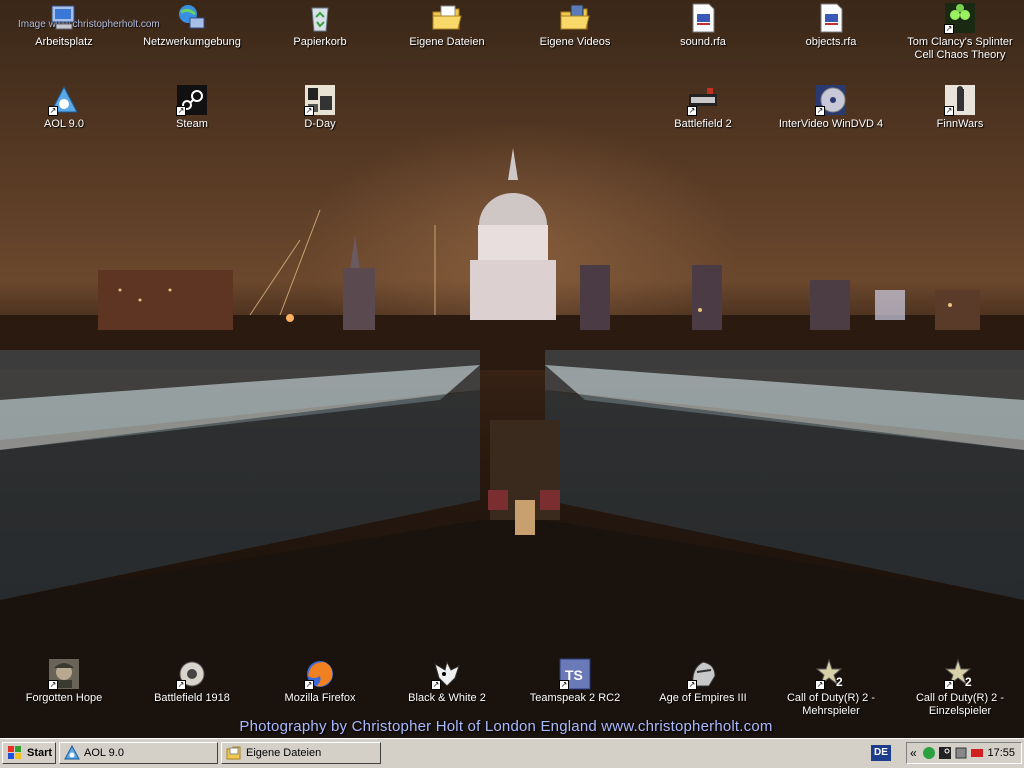  Describe the element at coordinates (960, 704) in the screenshot. I see `desktop-icon-label: Call of Duty(R) 2 - Einzelspieler` at that location.